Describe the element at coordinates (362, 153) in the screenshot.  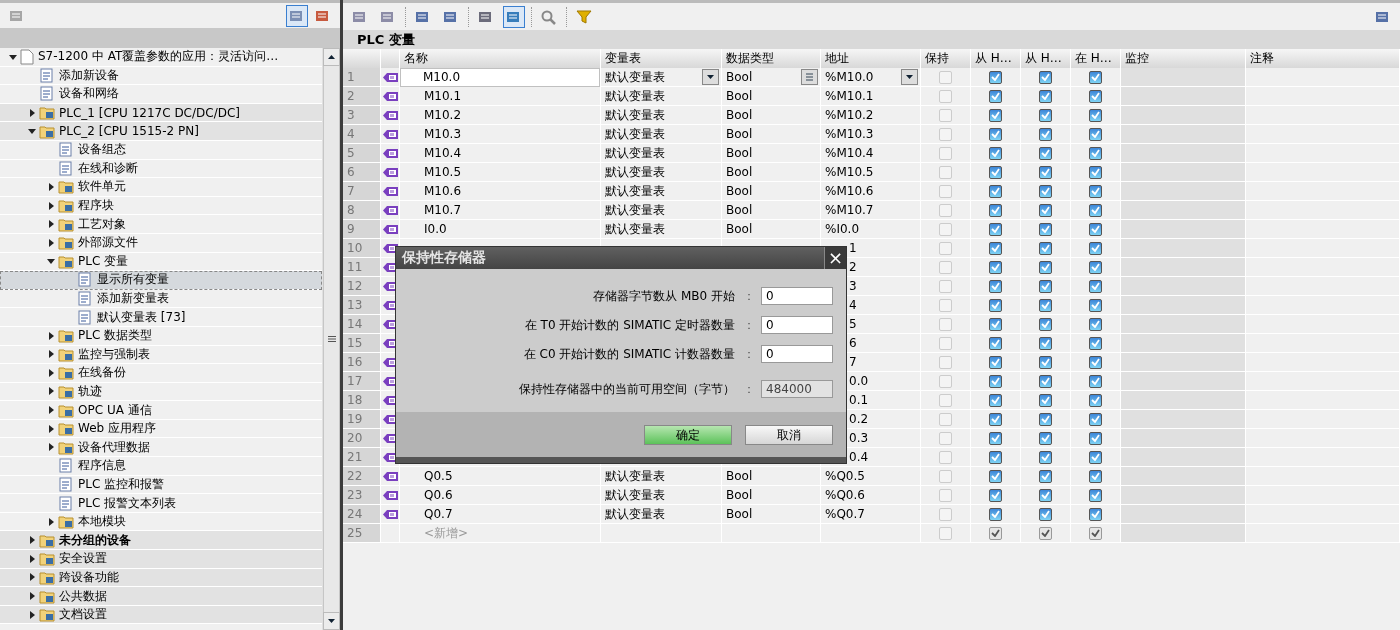
I see `row-number: 5` at that location.